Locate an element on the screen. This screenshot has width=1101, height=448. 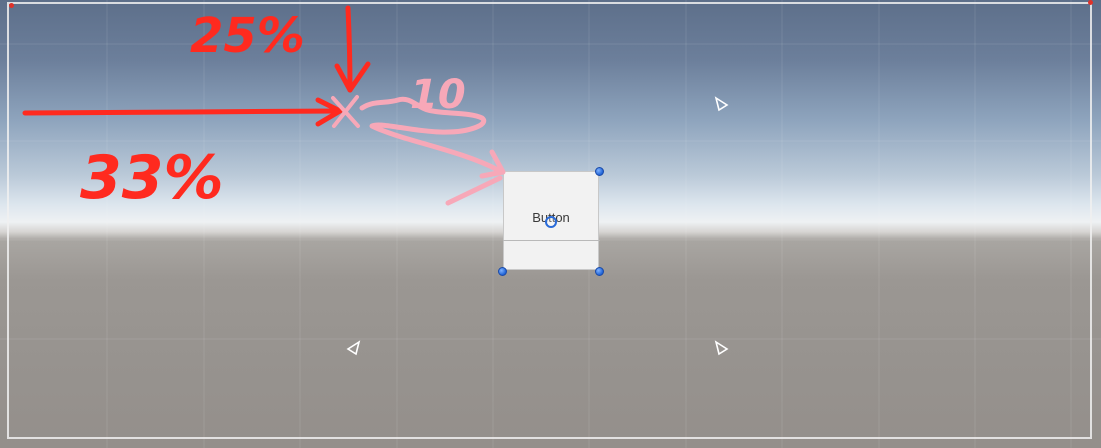
pivot-circle-icon is located at coordinates (551, 222).